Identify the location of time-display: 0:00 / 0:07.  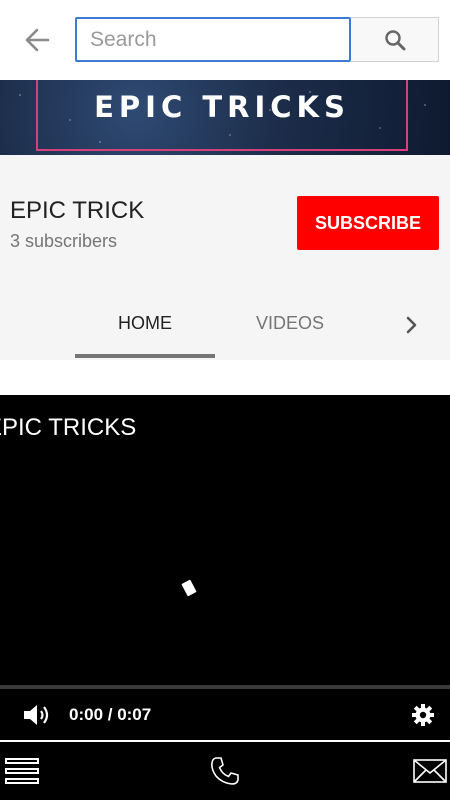
(110, 714).